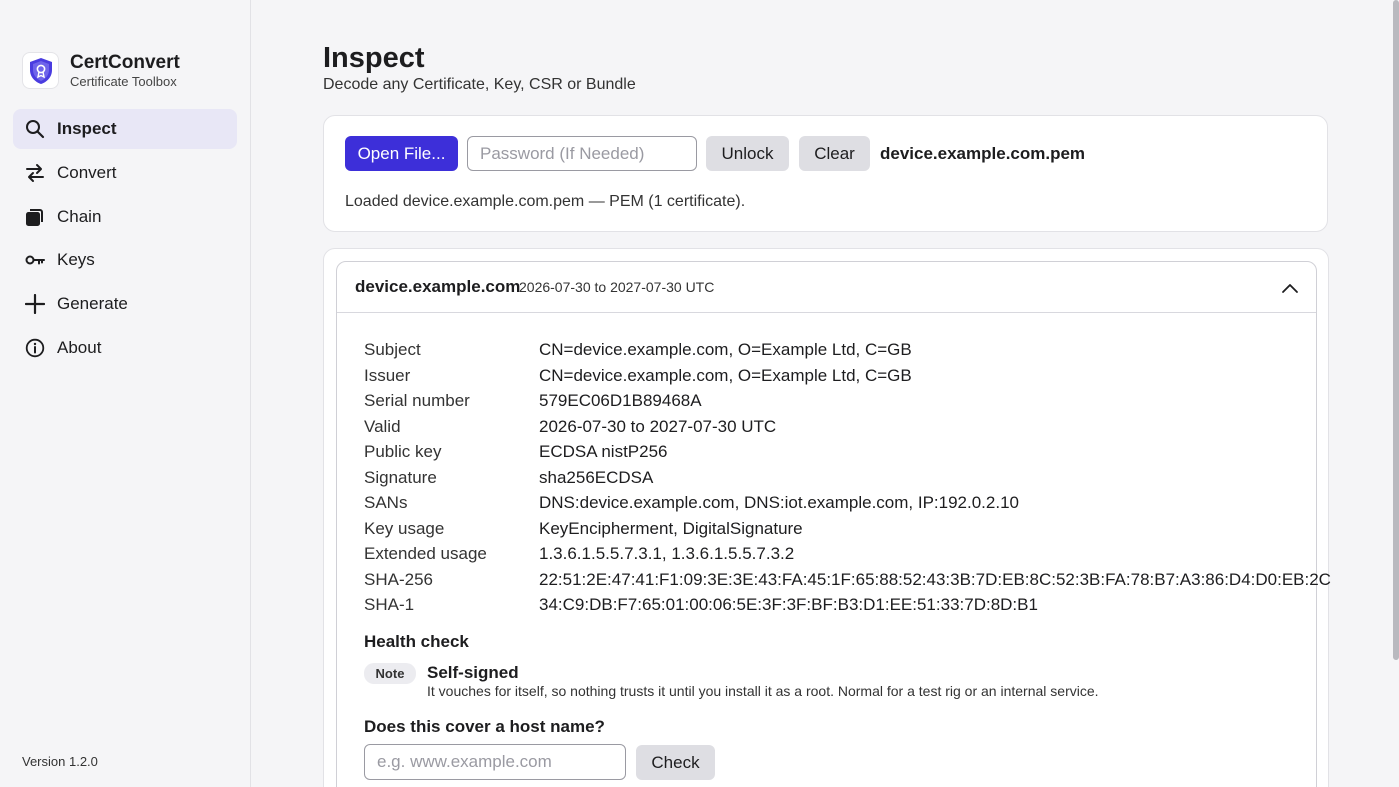 This screenshot has height=787, width=1399. Describe the element at coordinates (495, 762) in the screenshot. I see `host-name-input` at that location.